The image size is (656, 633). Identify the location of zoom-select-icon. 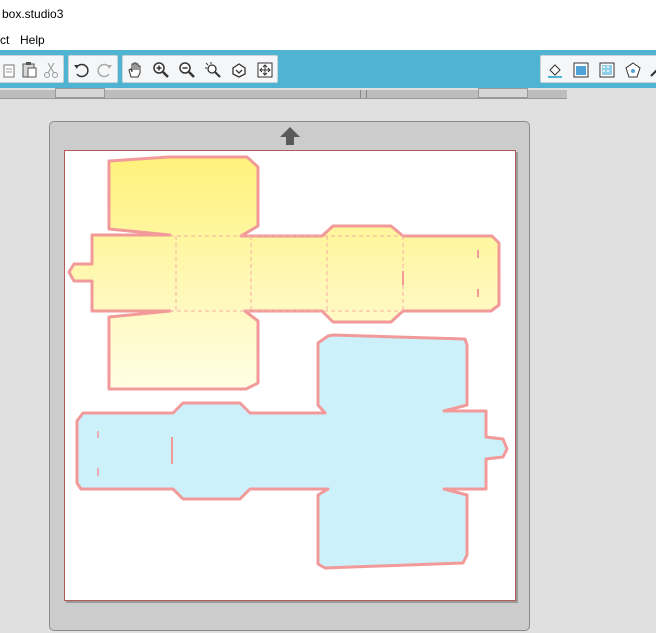
(213, 70).